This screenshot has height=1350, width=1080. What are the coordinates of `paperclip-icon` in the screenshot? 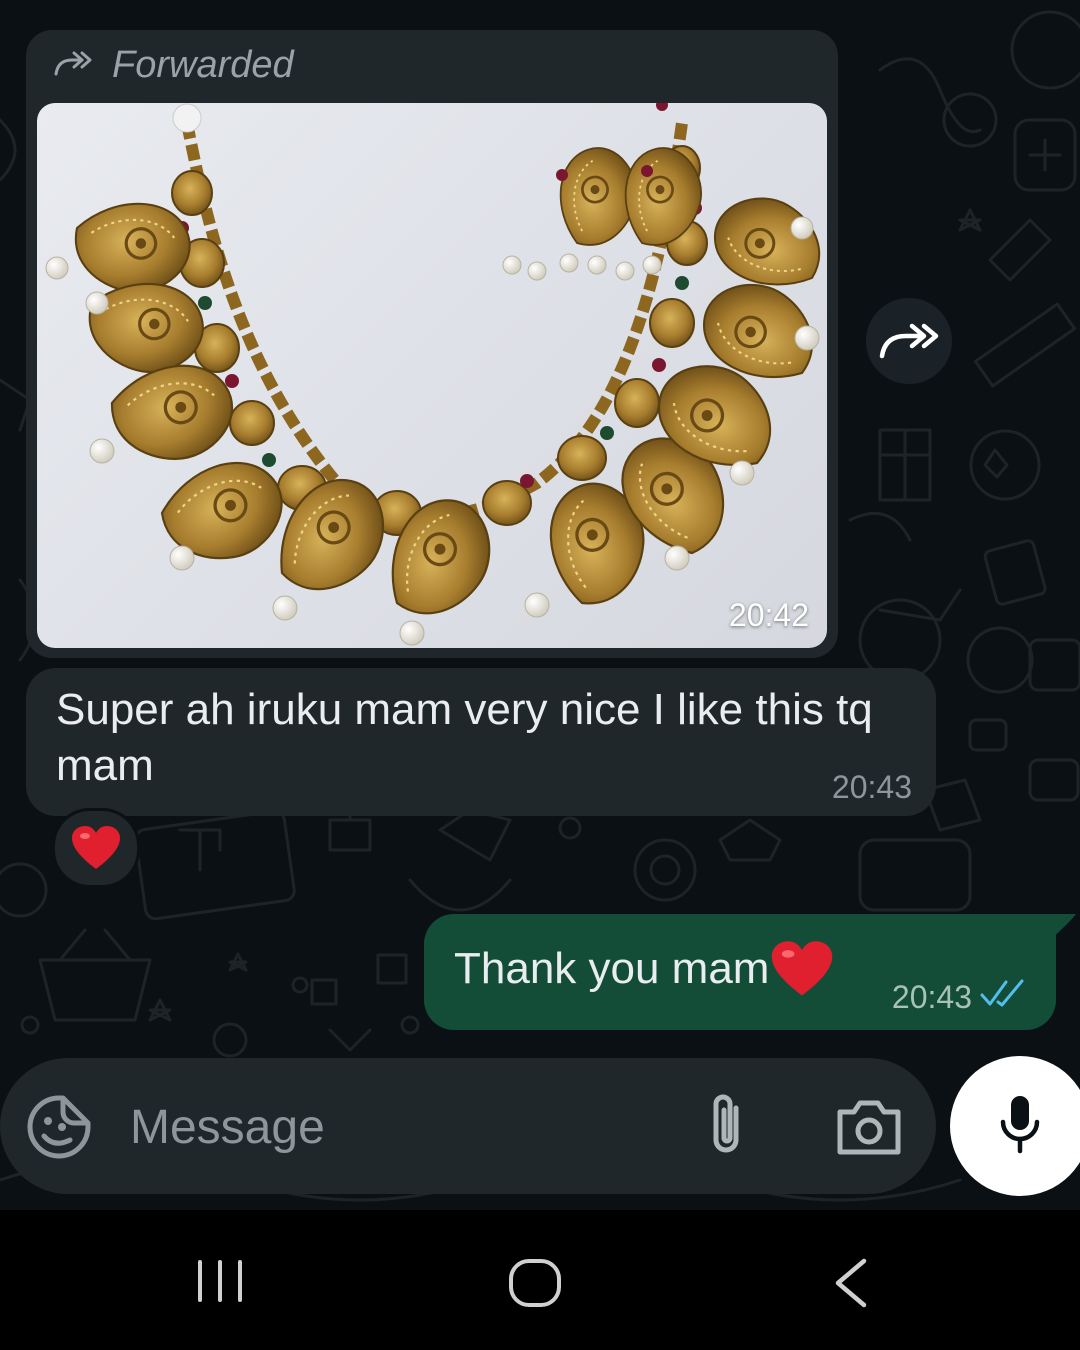 It's located at (726, 1126).